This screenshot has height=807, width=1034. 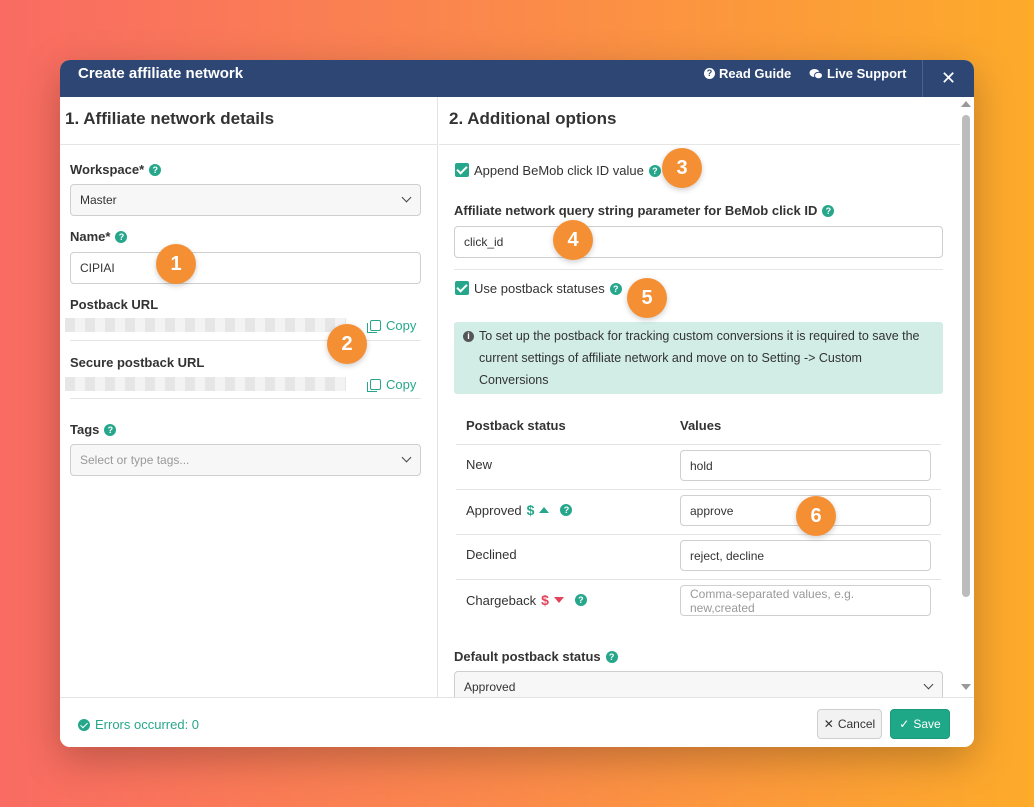 I want to click on scroll-down-arrow-icon, so click(x=966, y=687).